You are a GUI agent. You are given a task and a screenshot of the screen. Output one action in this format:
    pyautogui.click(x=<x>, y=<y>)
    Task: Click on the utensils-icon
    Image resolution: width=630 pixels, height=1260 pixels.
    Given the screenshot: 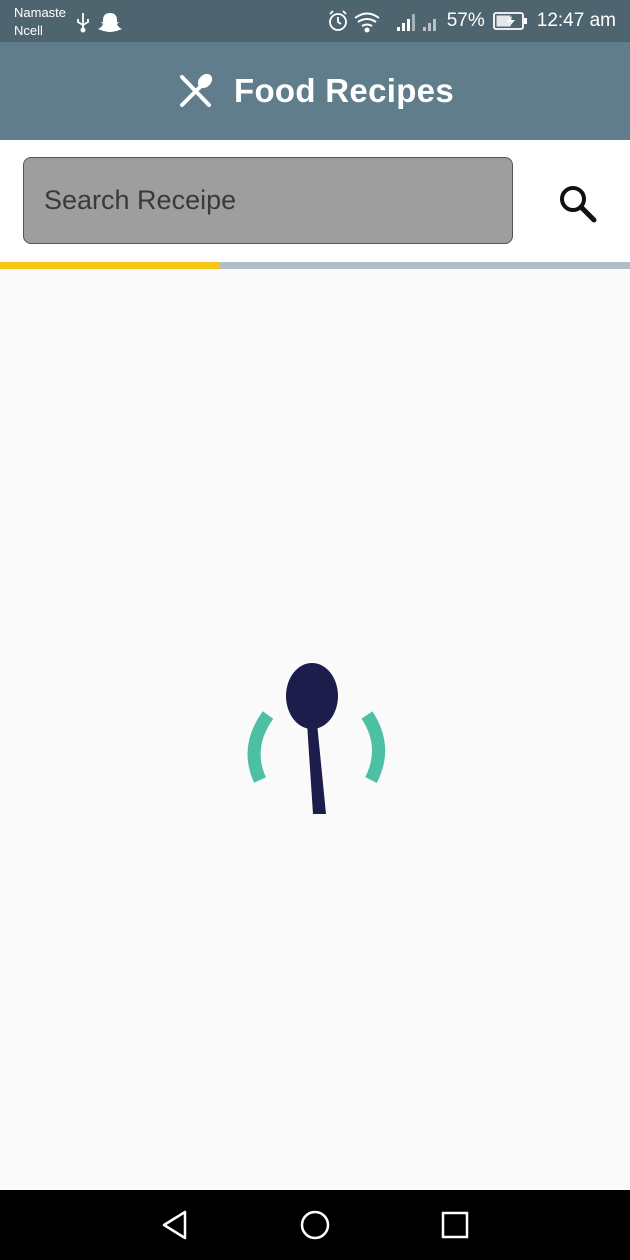 What is the action you would take?
    pyautogui.click(x=196, y=90)
    